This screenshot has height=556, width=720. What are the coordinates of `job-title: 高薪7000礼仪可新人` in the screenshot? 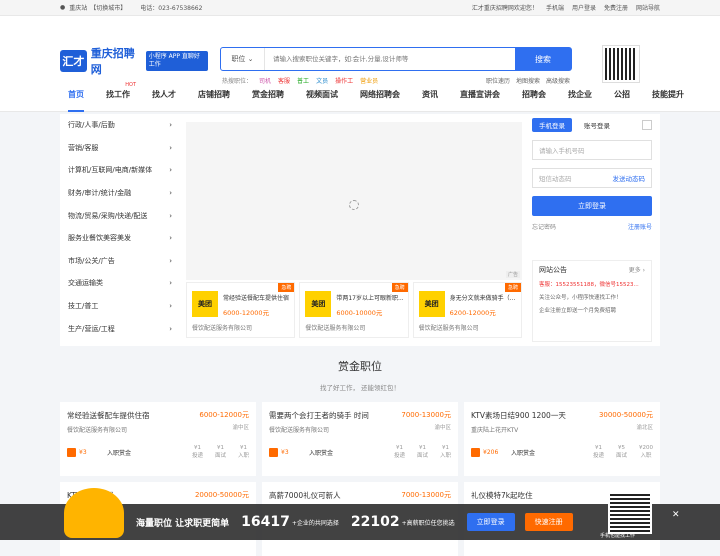 It's located at (305, 495).